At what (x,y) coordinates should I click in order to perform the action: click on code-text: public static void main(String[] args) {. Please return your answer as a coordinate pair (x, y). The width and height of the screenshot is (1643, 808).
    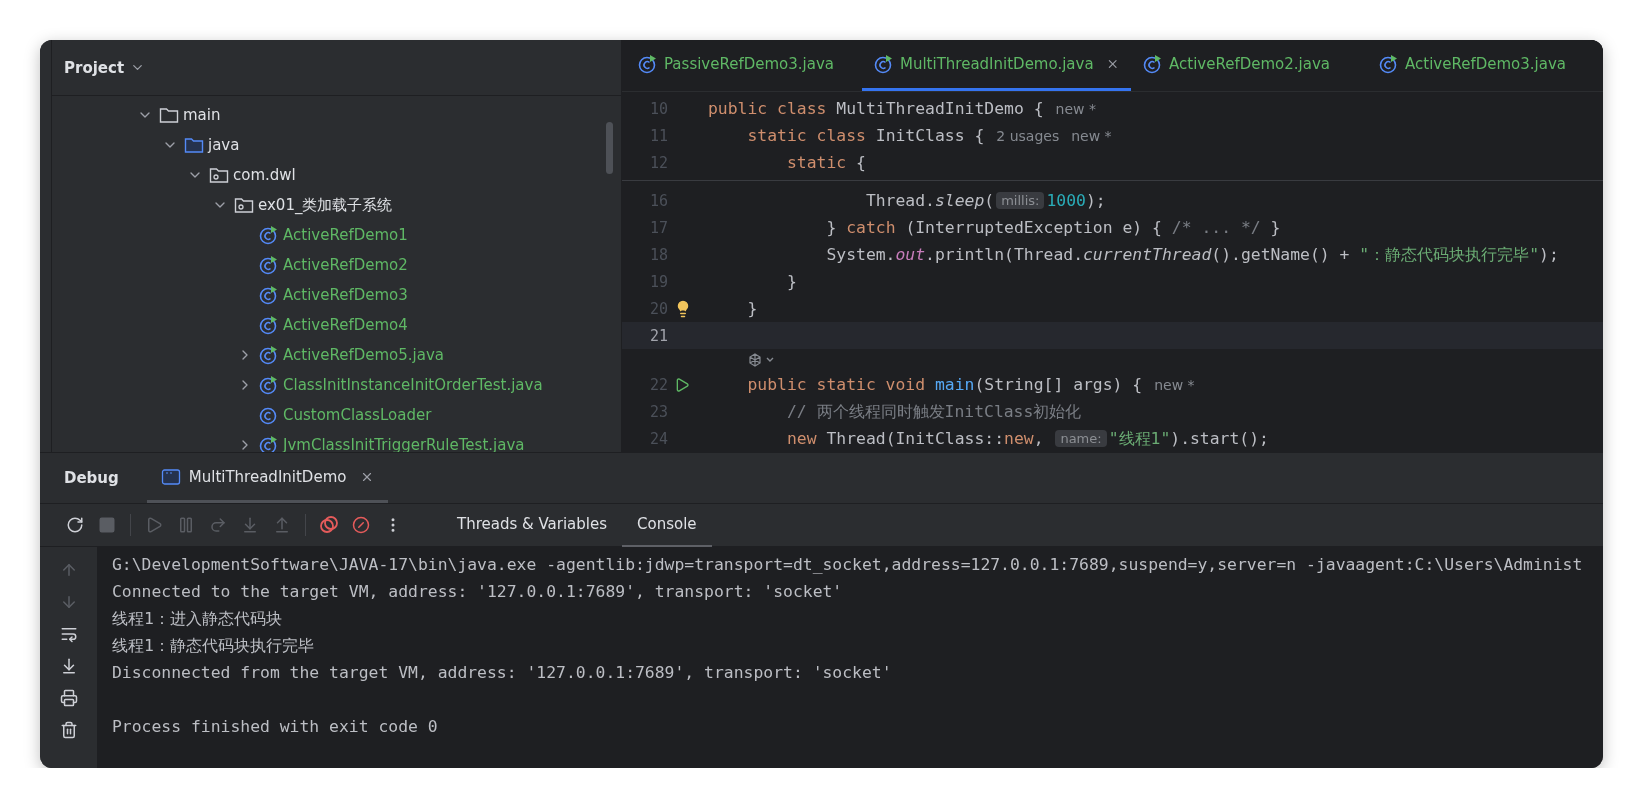
    Looking at the image, I should click on (944, 384).